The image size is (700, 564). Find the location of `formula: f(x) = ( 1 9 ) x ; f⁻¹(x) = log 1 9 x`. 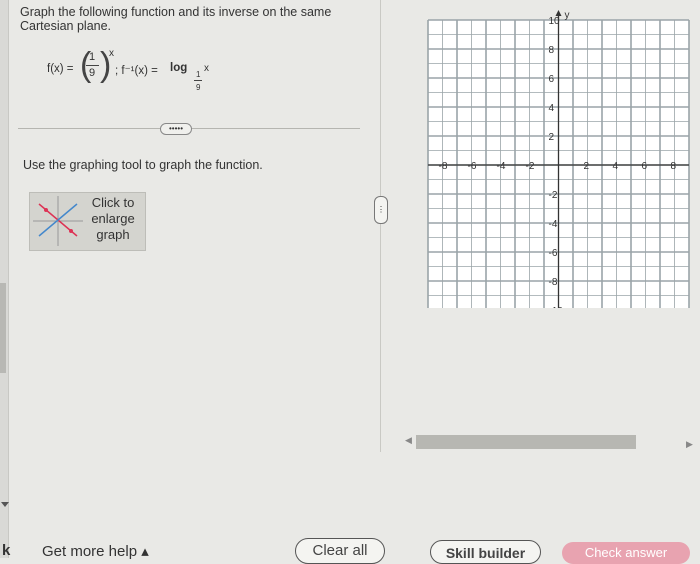

formula: f(x) = ( 1 9 ) x ; f⁻¹(x) = log 1 9 x is located at coordinates (147, 74).